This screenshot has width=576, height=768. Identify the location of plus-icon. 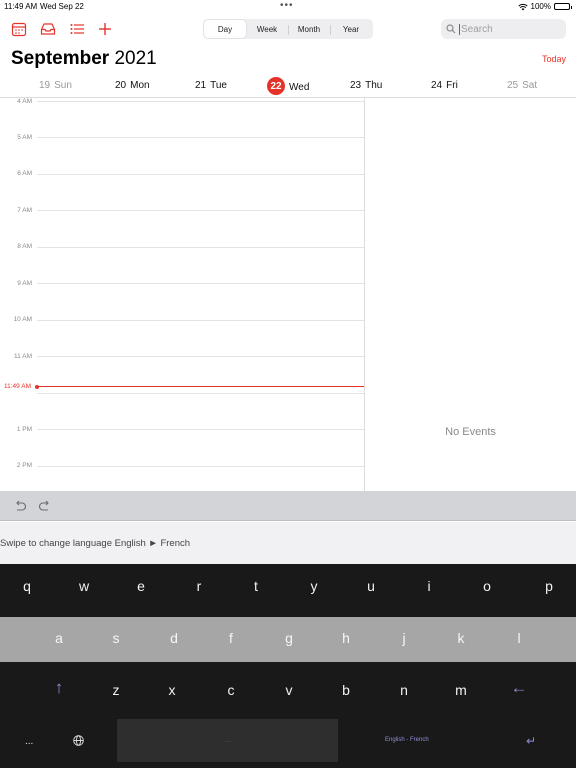
(105, 29).